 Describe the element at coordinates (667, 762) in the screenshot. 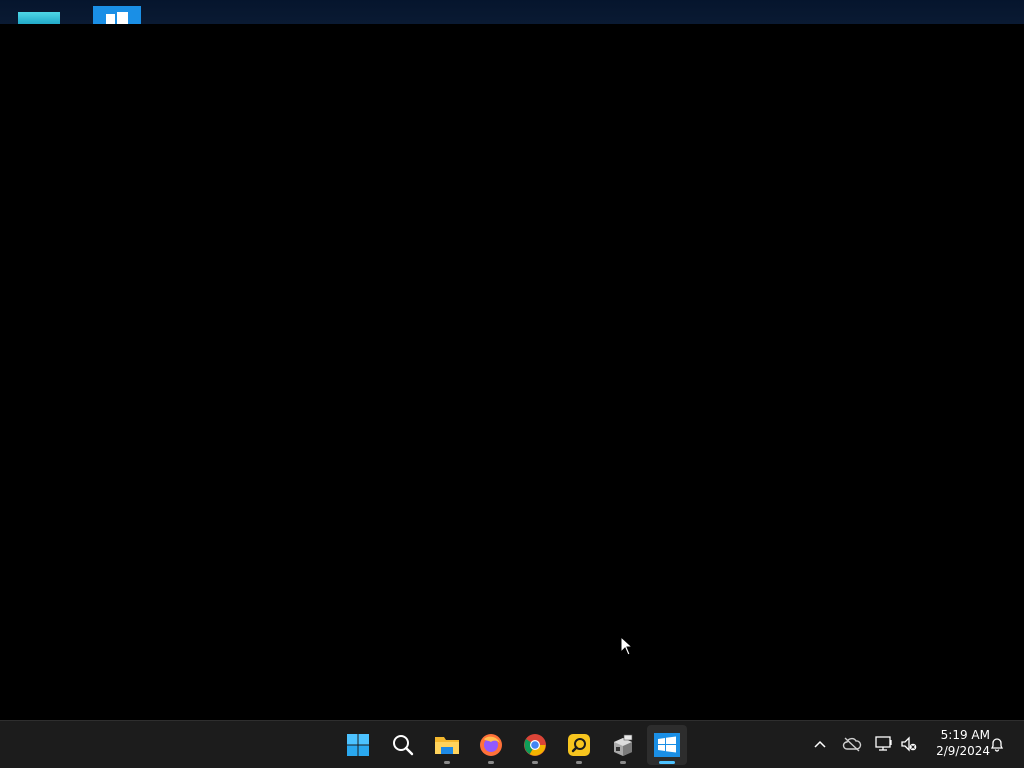

I see `active-indicator` at that location.